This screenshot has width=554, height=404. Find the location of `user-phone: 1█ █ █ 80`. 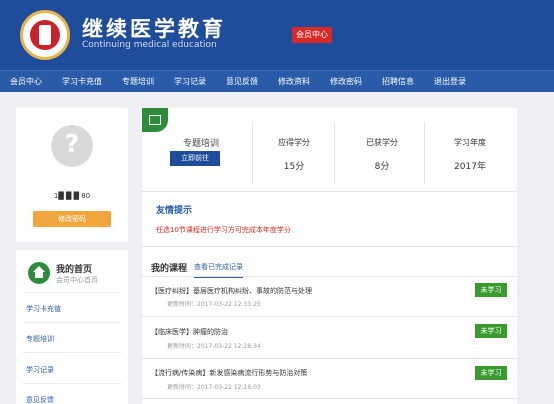

user-phone: 1█ █ █ 80 is located at coordinates (72, 196).